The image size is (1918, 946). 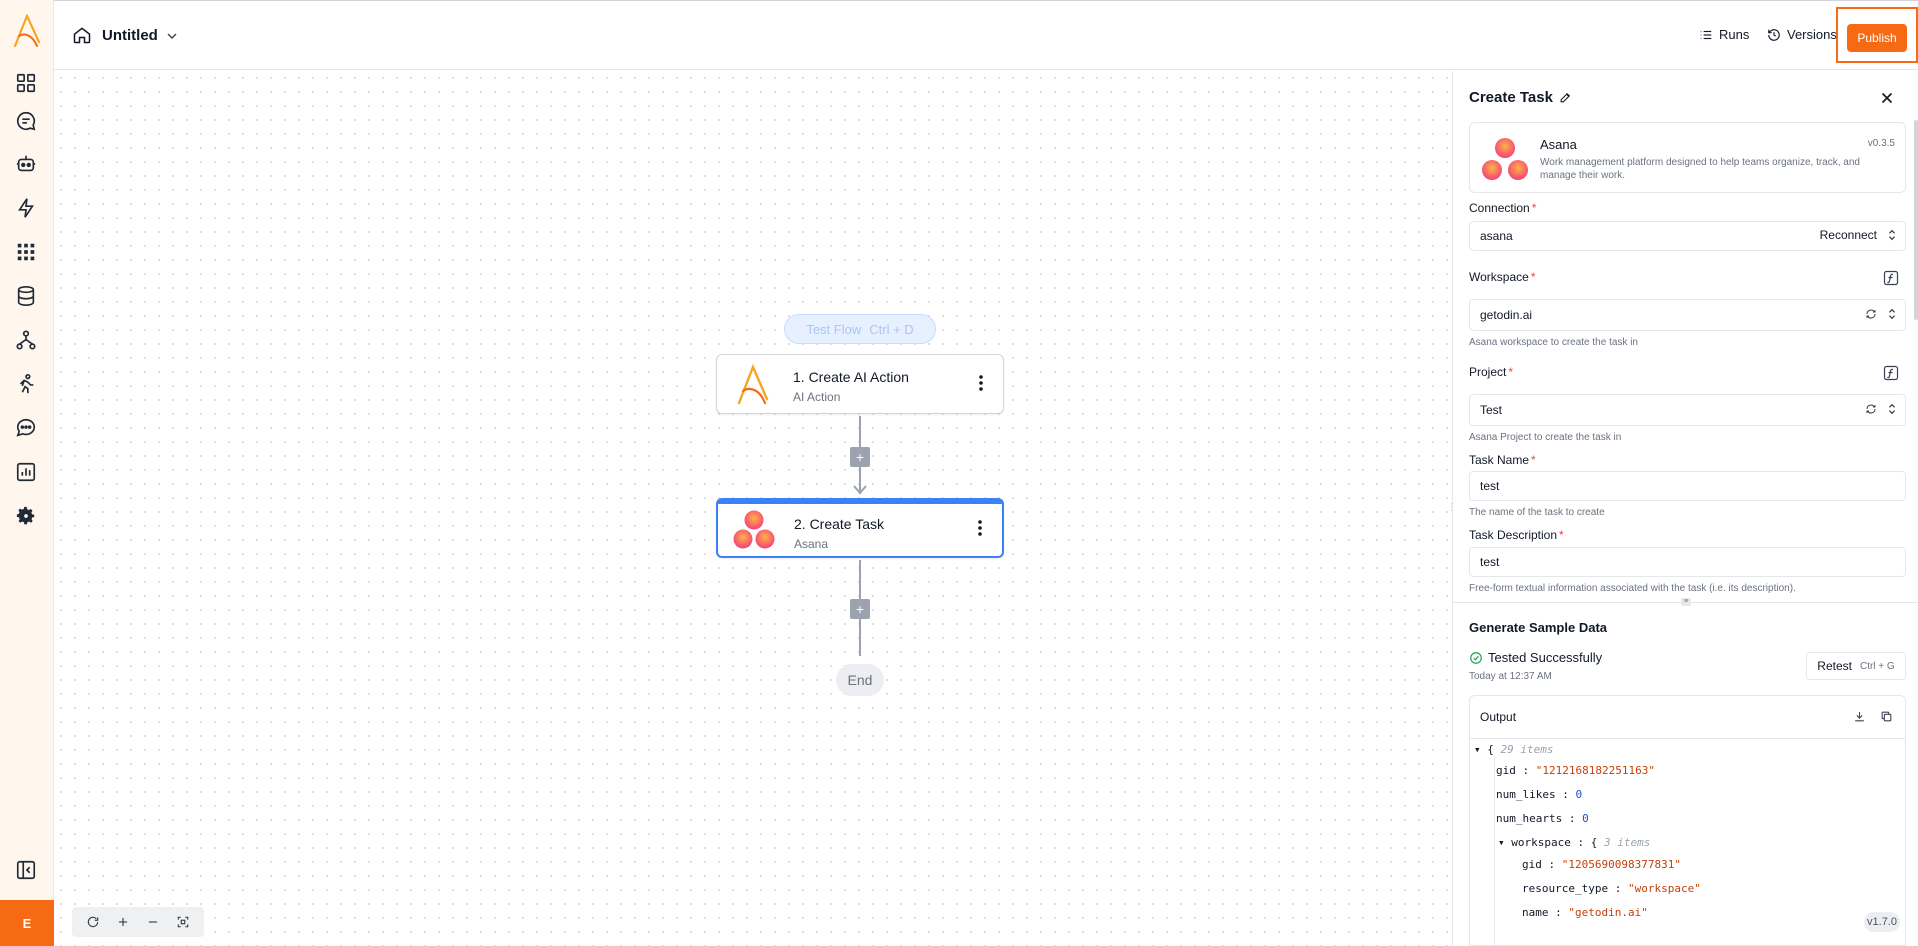 What do you see at coordinates (1545, 657) in the screenshot?
I see `test-status-text: Tested Successfully` at bounding box center [1545, 657].